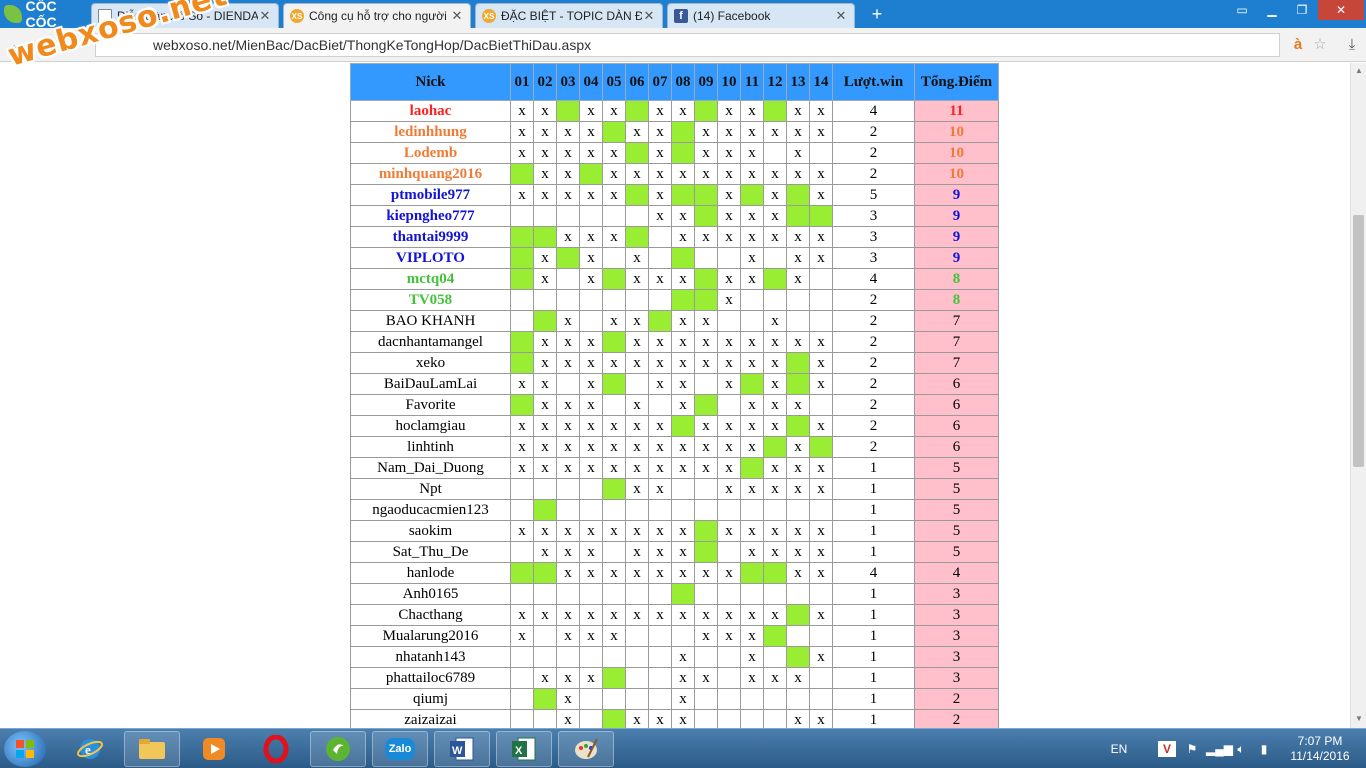 The width and height of the screenshot is (1366, 768). What do you see at coordinates (90, 749) in the screenshot?
I see `internet-explorer-icon: e` at bounding box center [90, 749].